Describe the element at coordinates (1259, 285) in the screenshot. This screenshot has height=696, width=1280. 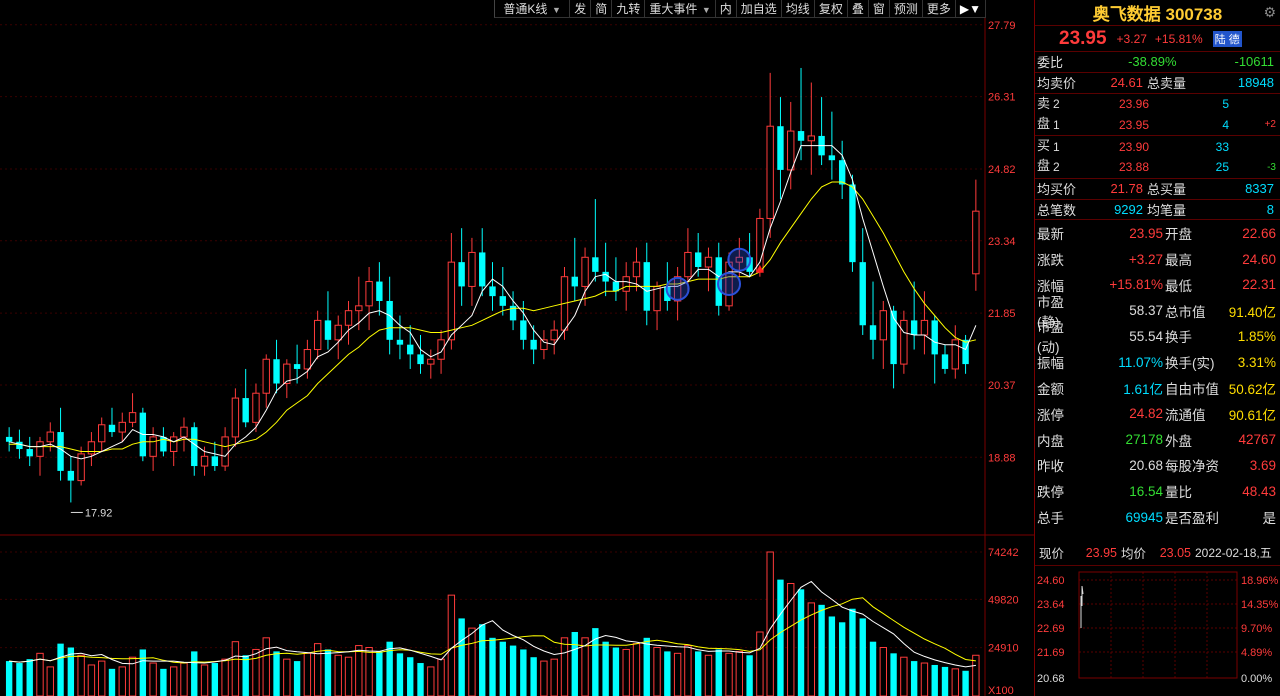
I see `stat-value: 22.31` at that location.